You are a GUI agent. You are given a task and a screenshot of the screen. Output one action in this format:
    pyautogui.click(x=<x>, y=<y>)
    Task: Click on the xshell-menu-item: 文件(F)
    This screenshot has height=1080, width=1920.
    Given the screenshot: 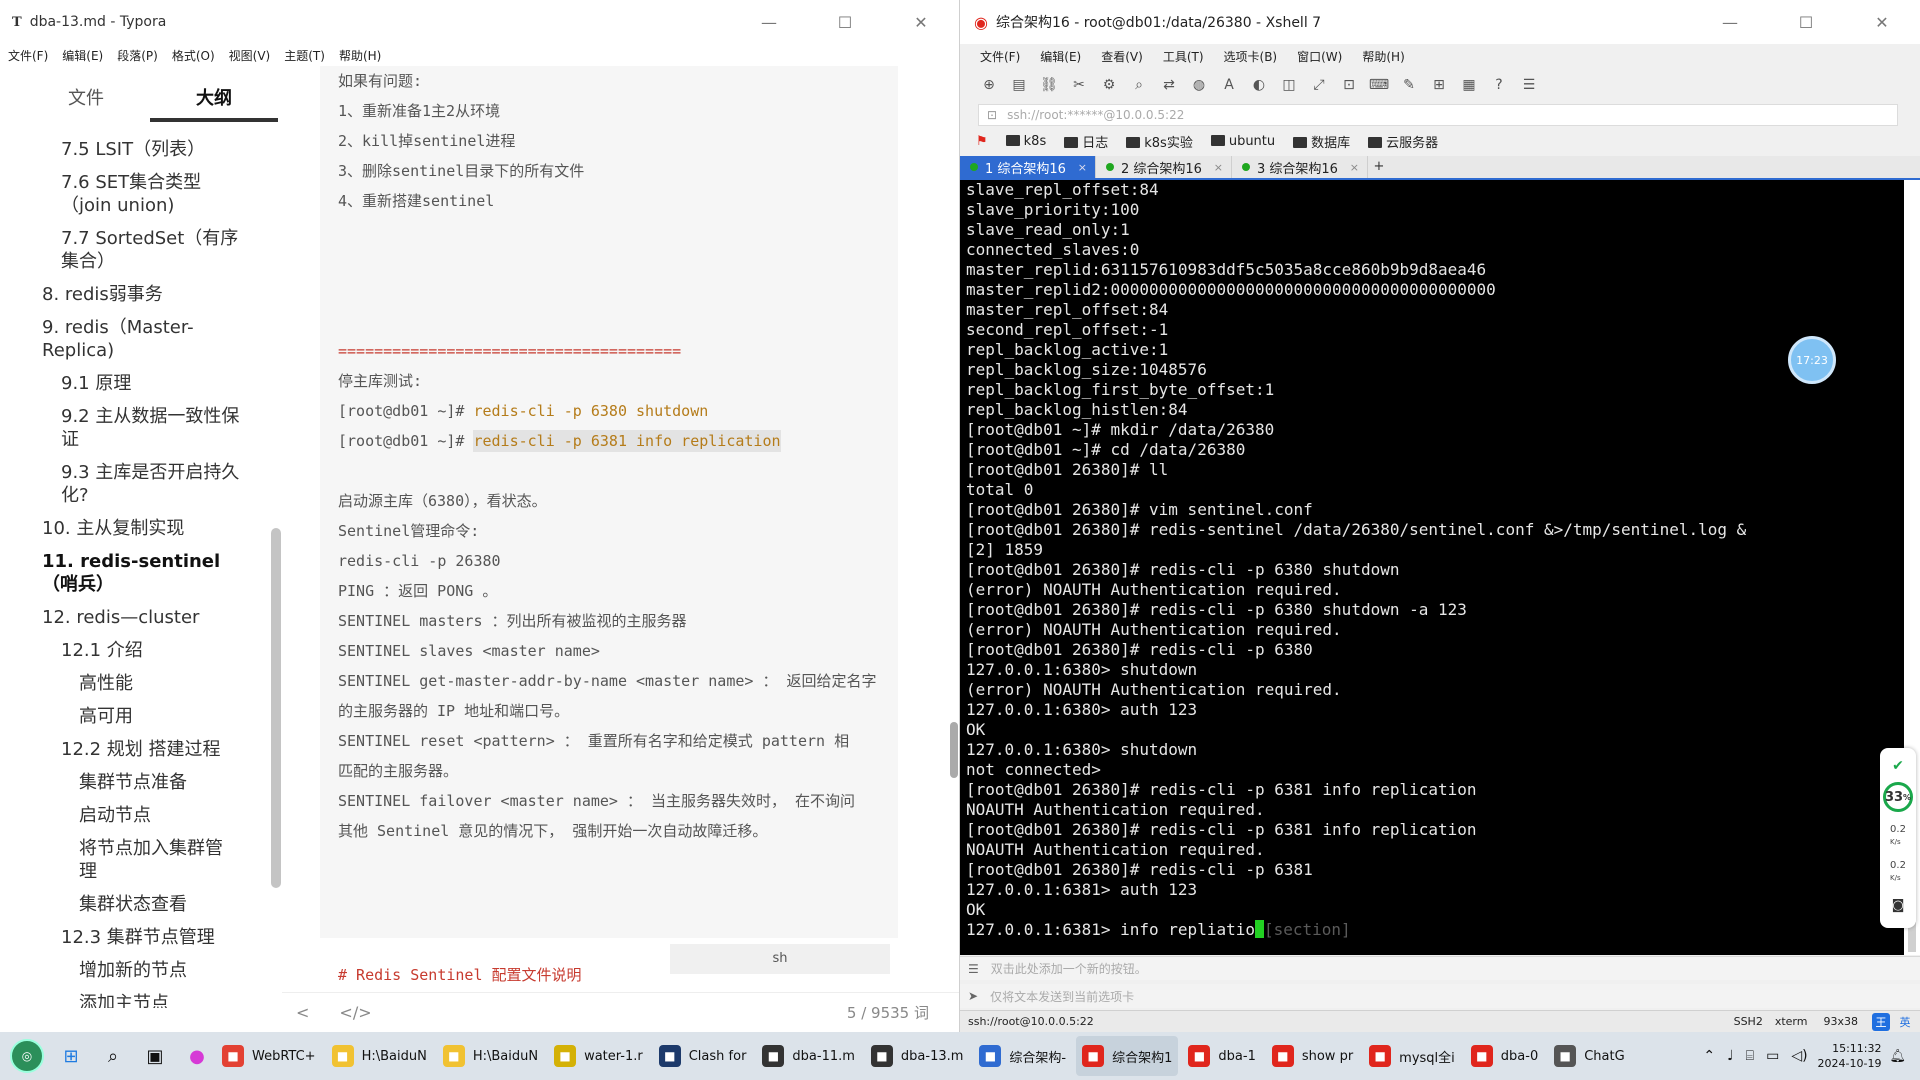 What is the action you would take?
    pyautogui.click(x=1000, y=56)
    